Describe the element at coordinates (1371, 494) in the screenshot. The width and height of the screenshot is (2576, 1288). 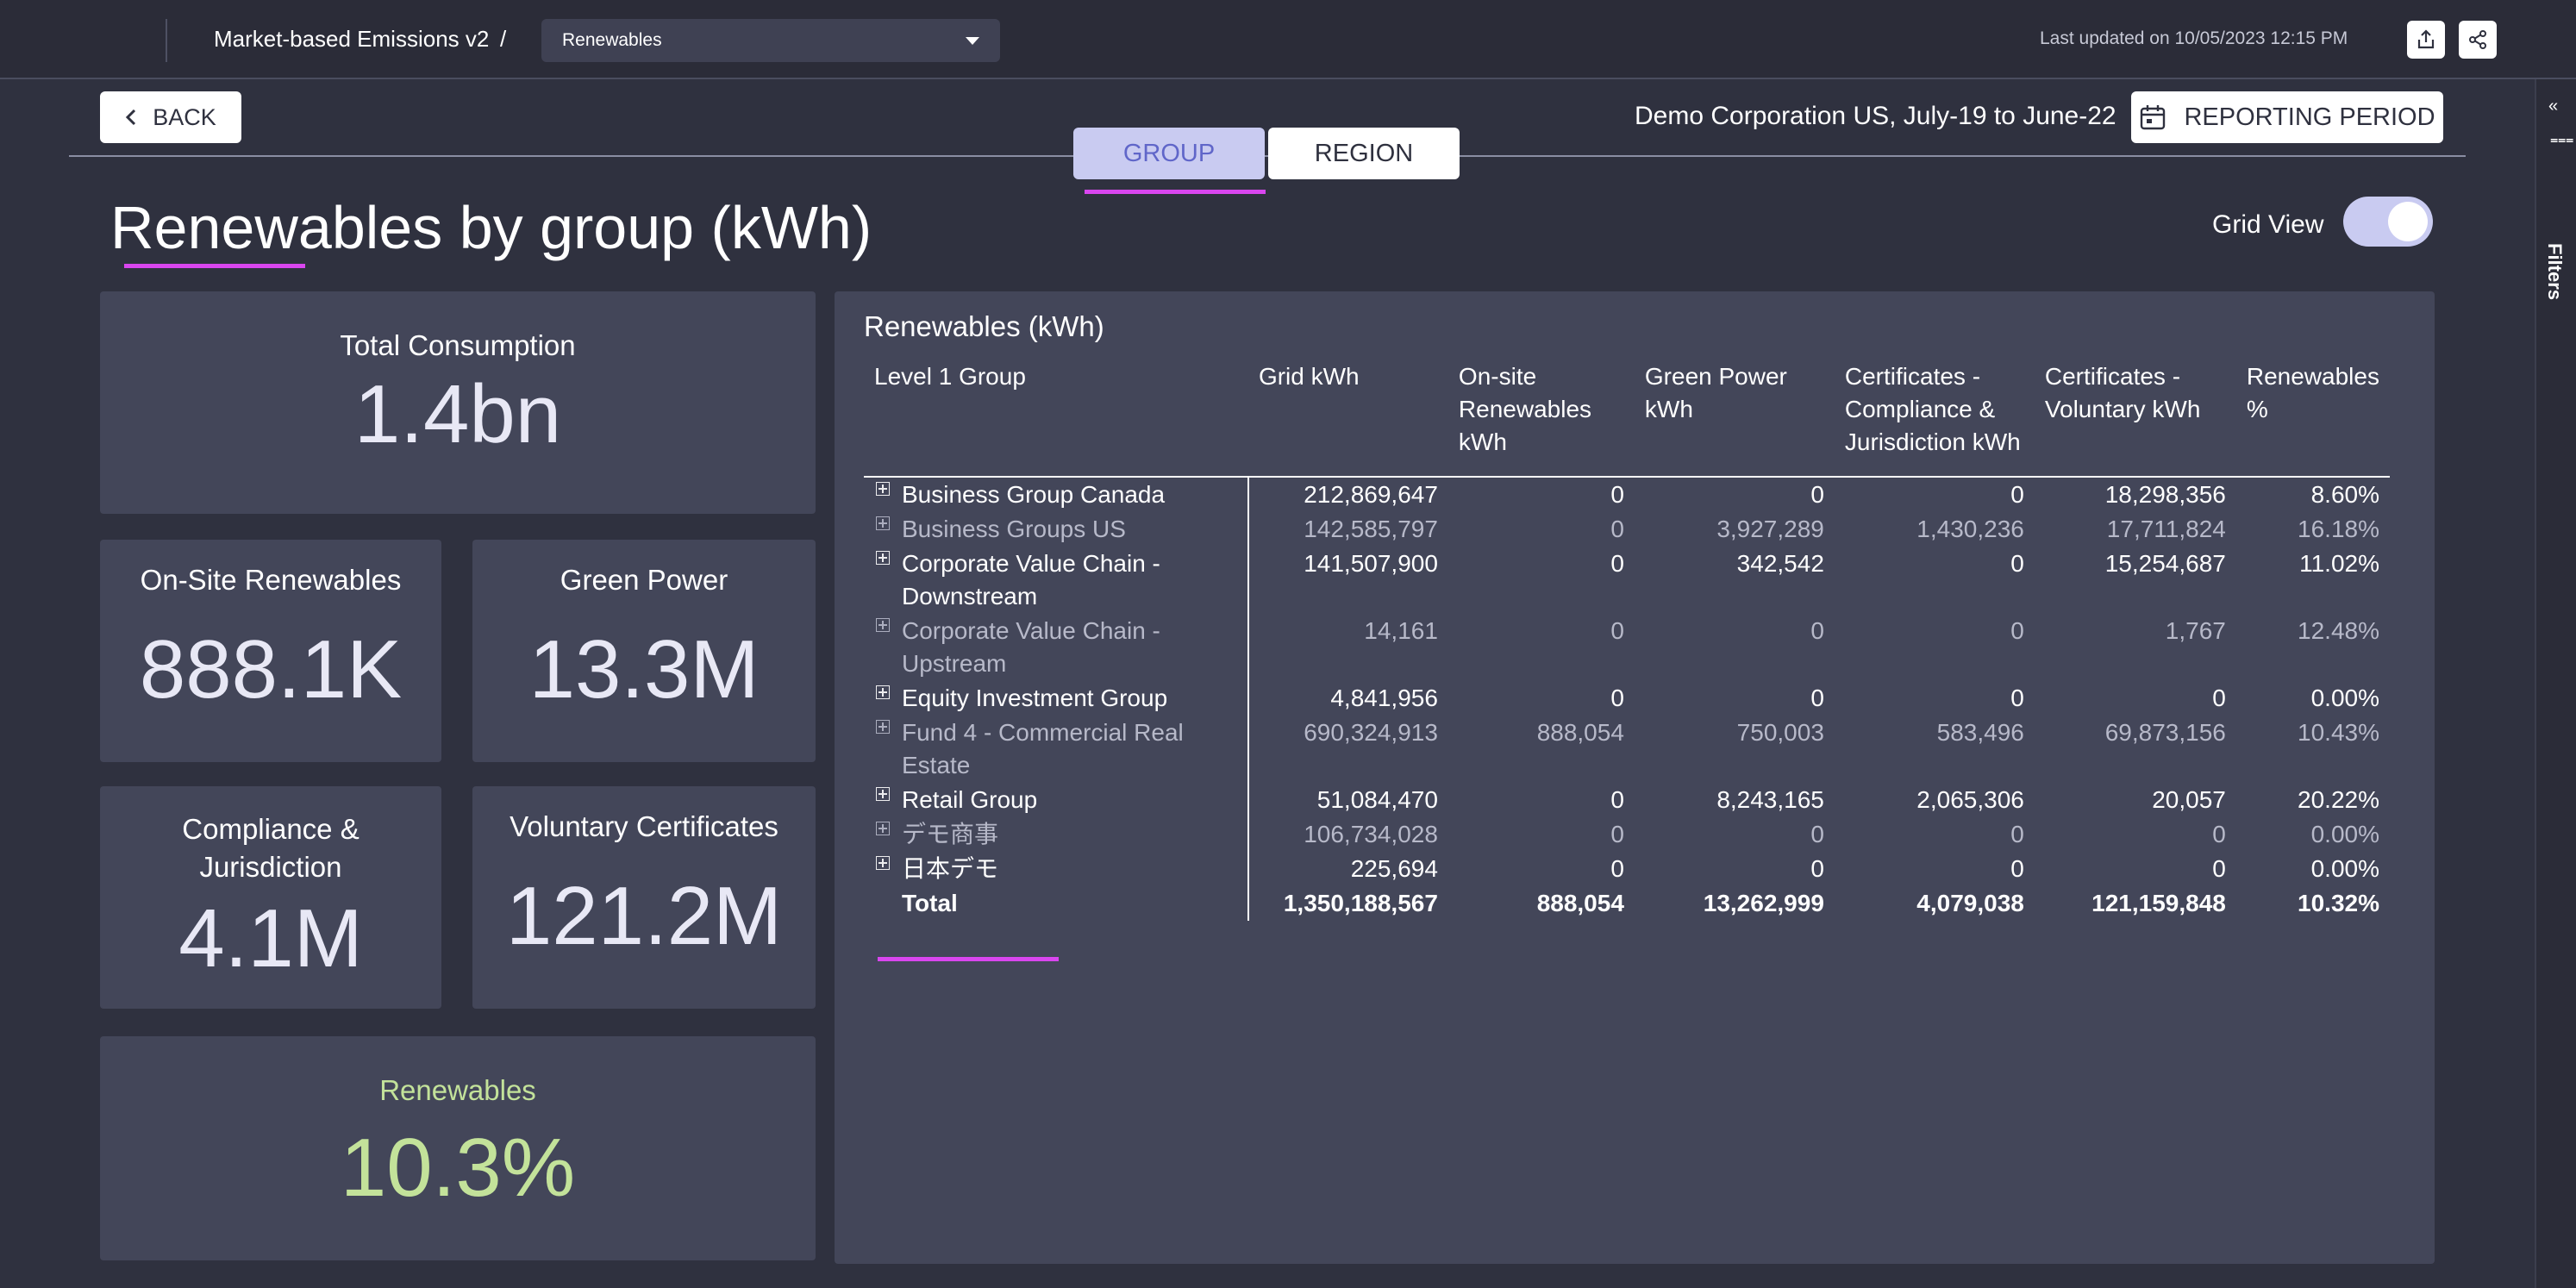
I see `cell-grid: 212,869,647` at that location.